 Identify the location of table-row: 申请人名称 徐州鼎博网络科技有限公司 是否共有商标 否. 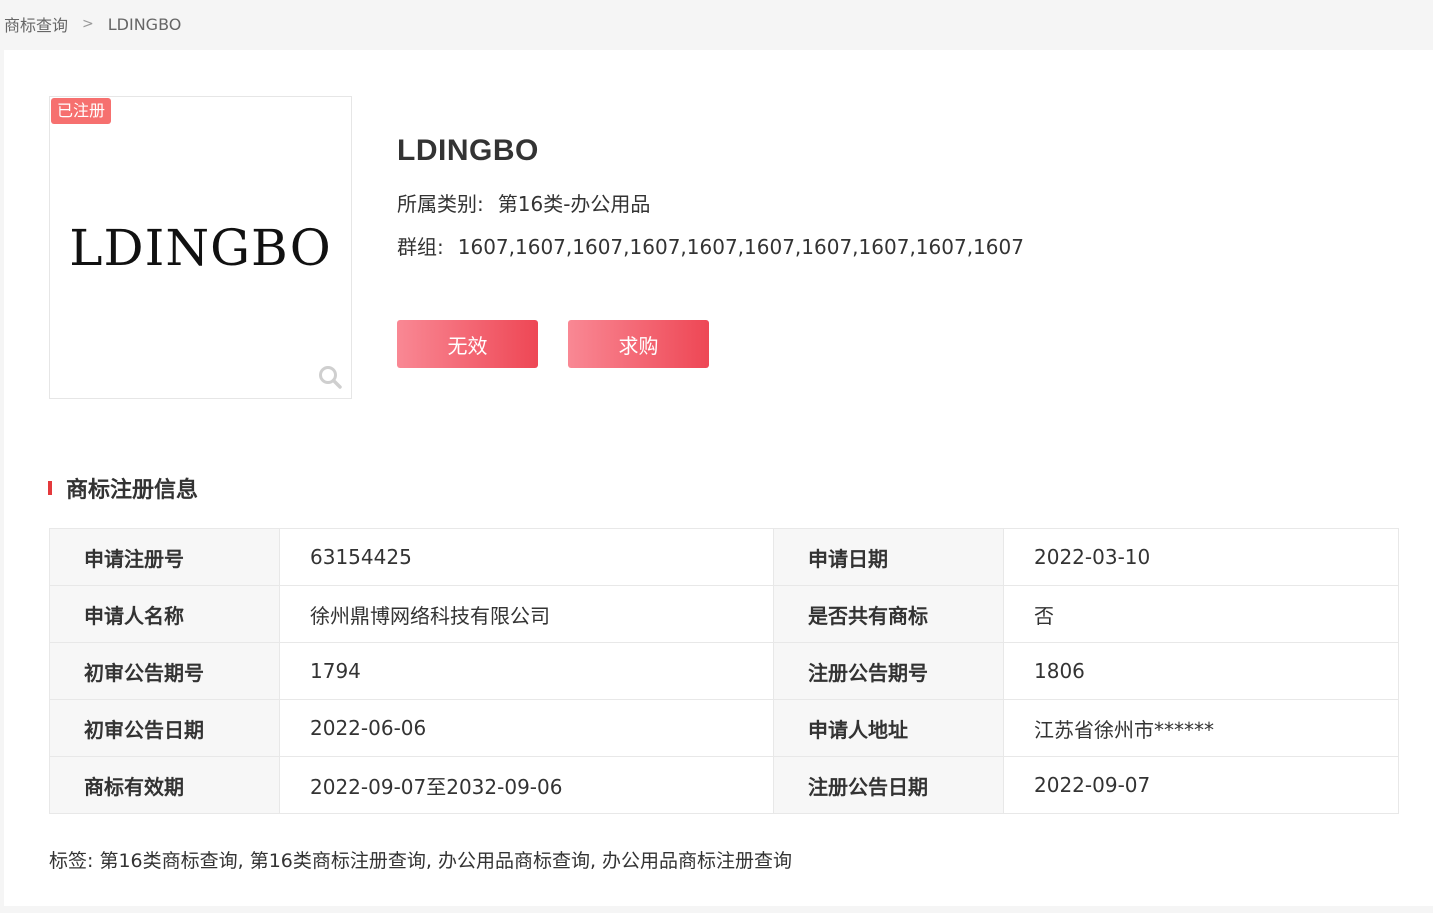
(724, 614).